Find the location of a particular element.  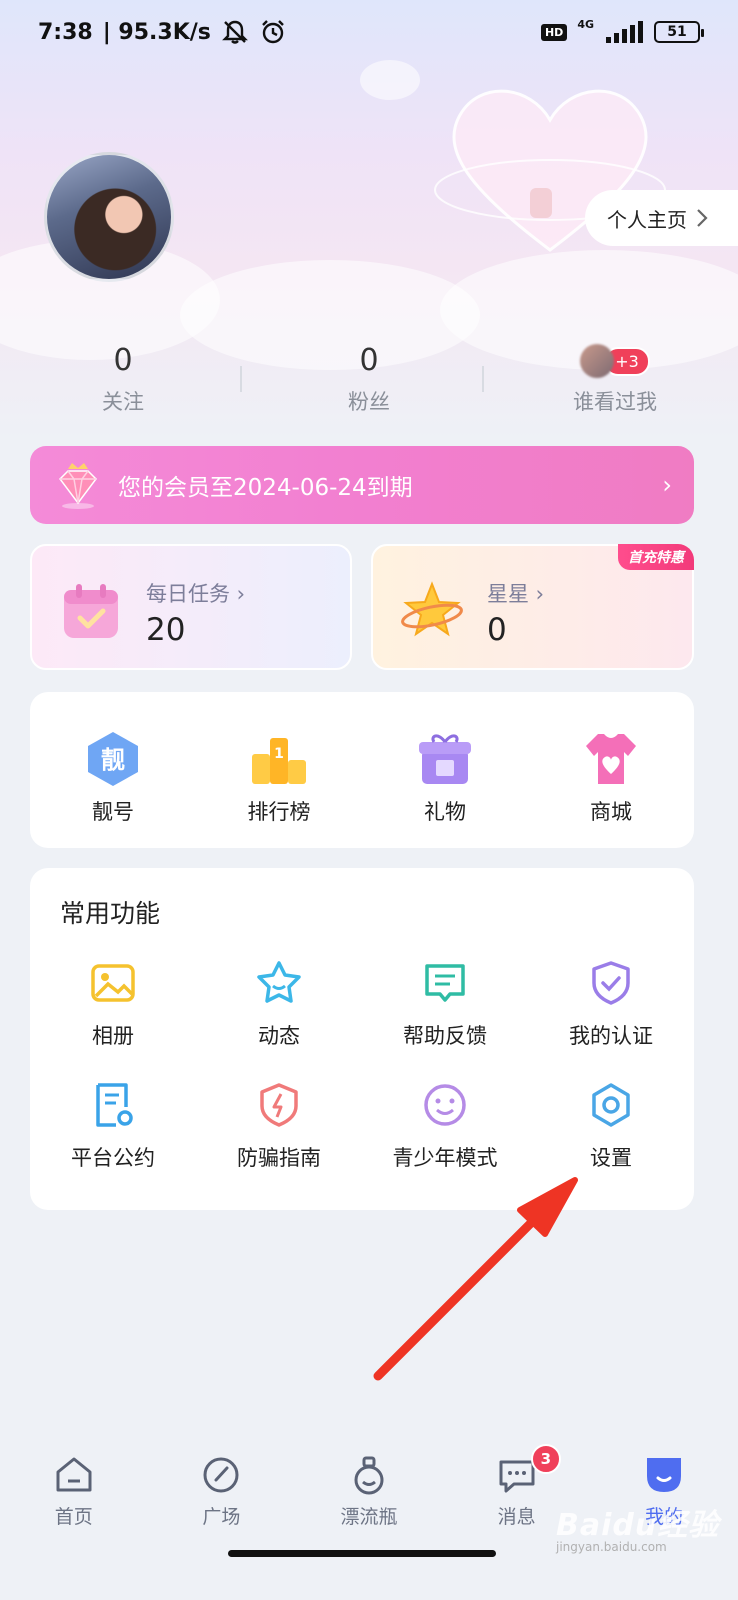

anti-fraud-icon is located at coordinates (279, 1105).